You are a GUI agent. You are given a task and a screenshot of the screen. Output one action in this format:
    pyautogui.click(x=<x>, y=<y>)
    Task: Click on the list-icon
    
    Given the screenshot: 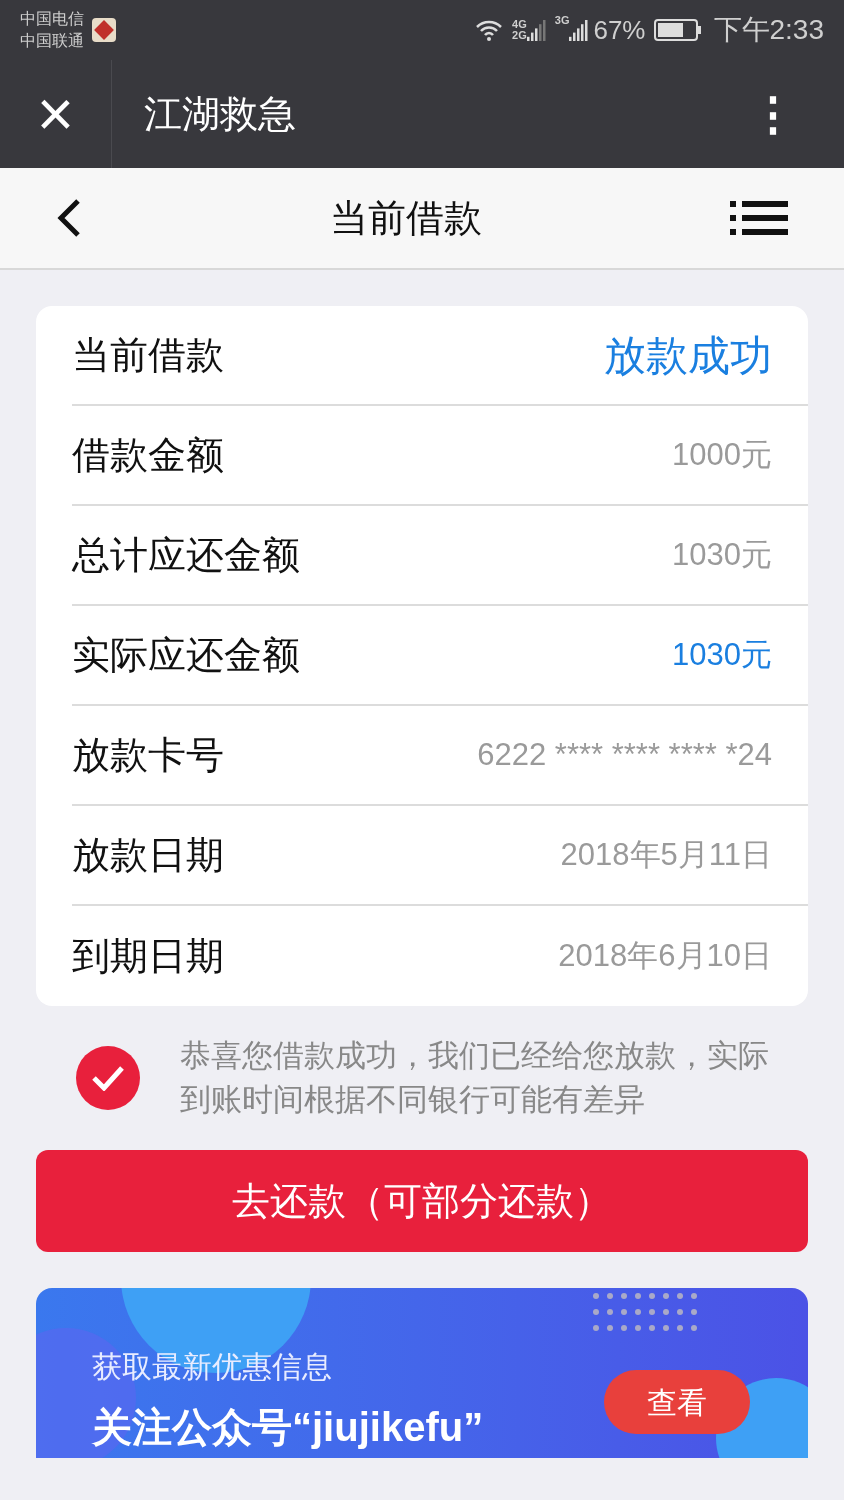 What is the action you would take?
    pyautogui.click(x=759, y=218)
    